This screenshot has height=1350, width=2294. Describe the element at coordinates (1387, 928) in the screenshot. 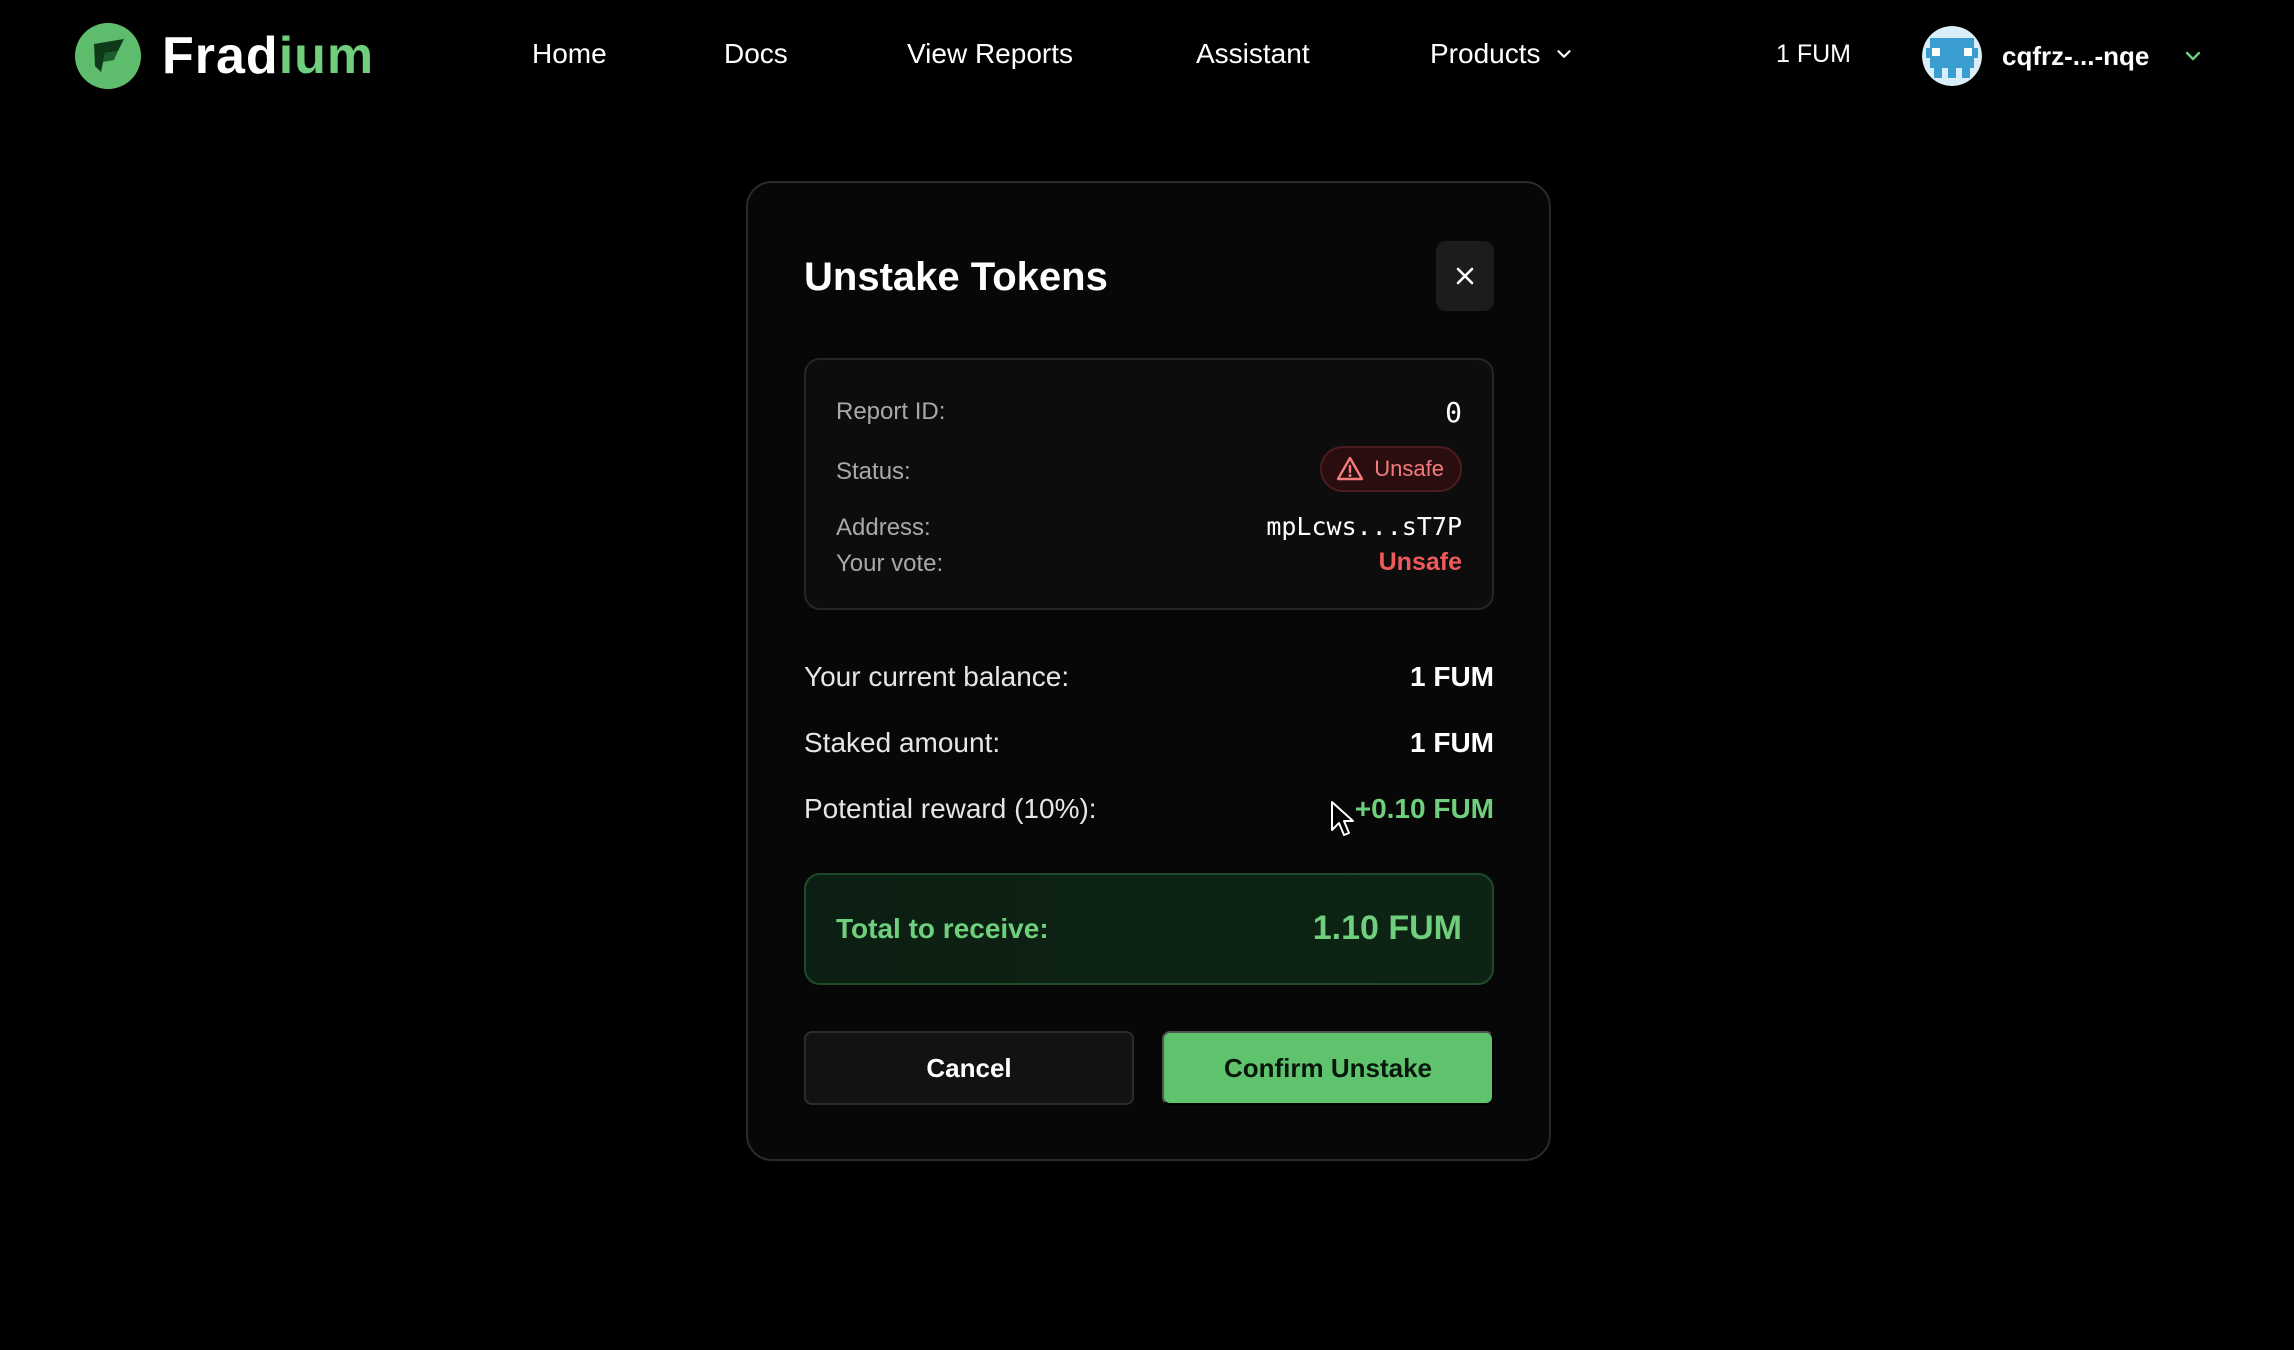

I see `total-to-receive-value: 1.10 FUM` at that location.